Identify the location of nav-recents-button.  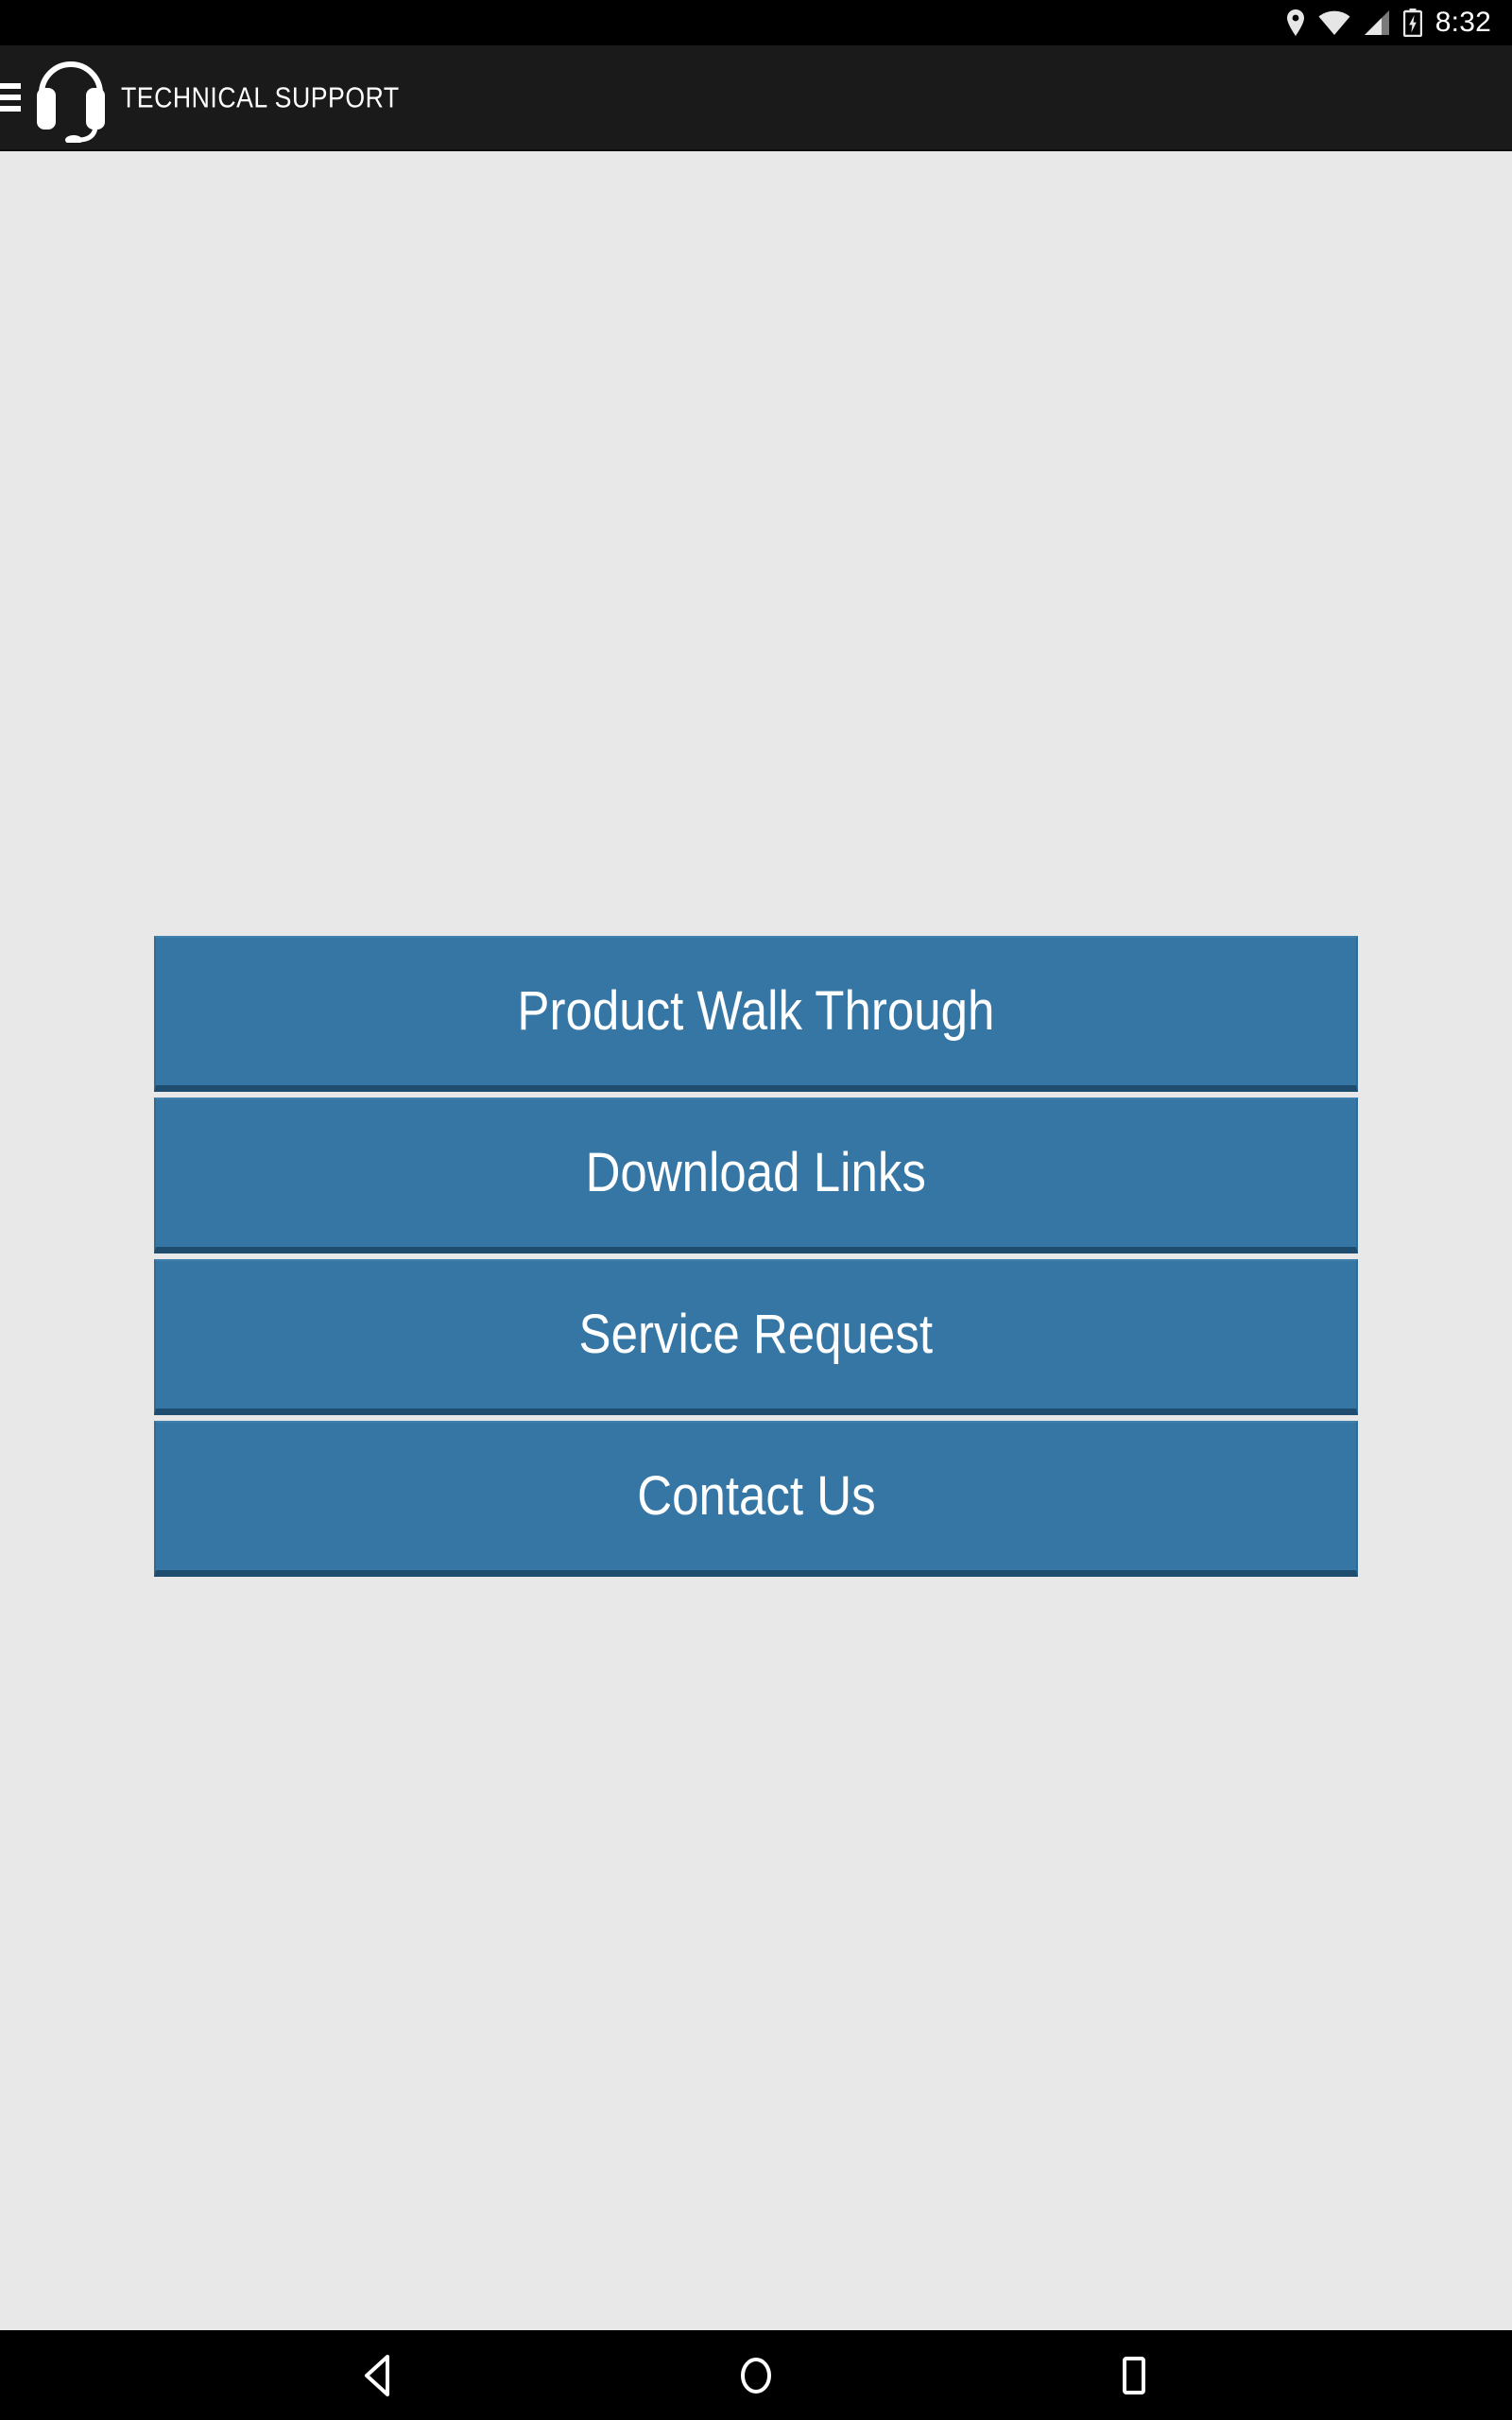
(1134, 2375).